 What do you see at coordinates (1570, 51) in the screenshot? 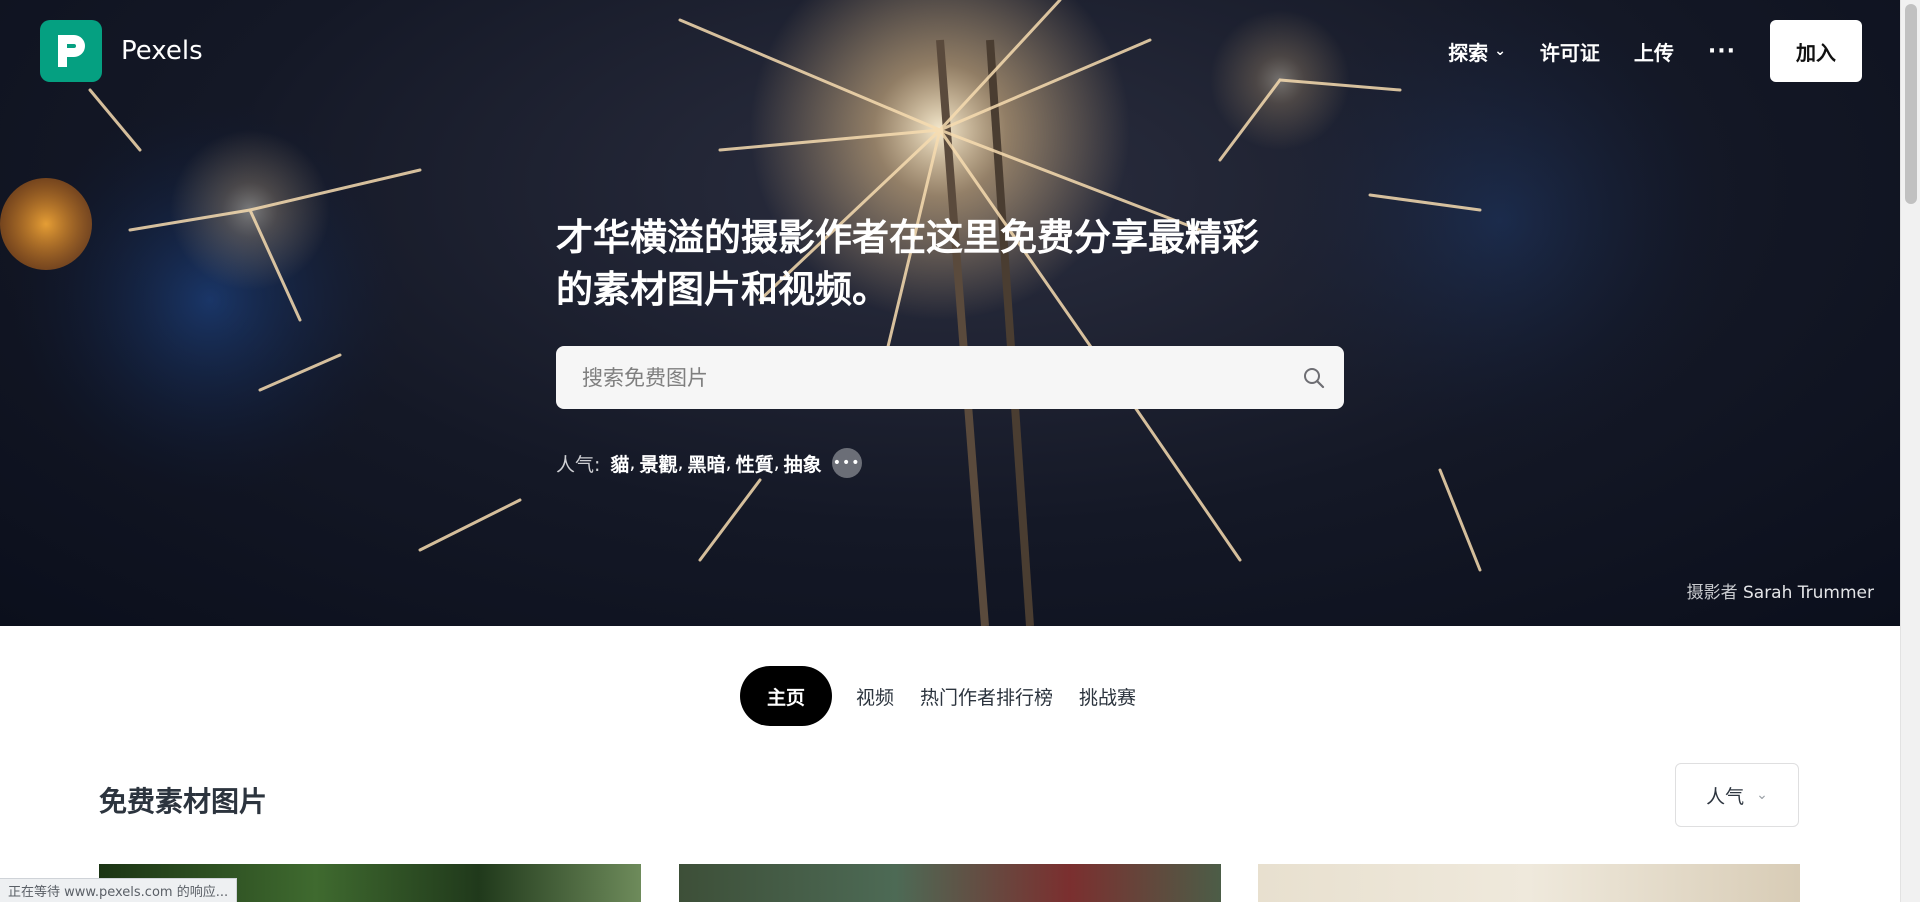
I see `nav-license: 许可证` at bounding box center [1570, 51].